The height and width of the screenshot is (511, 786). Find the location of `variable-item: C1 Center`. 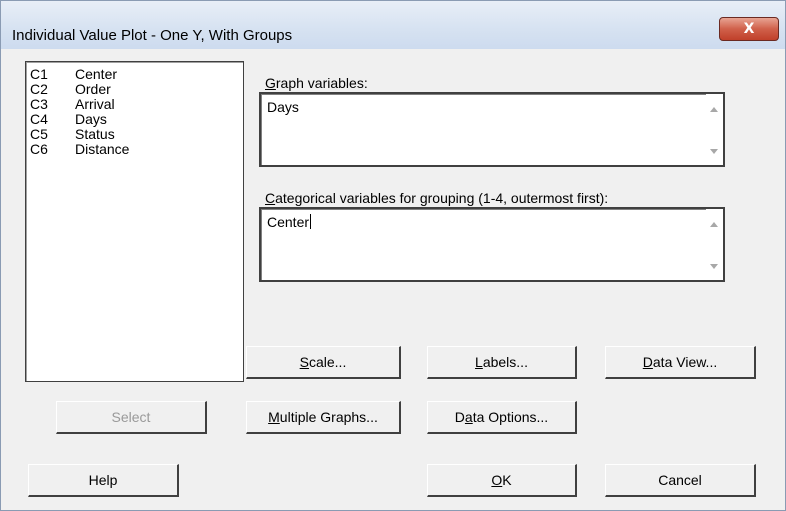

variable-item: C1 Center is located at coordinates (73, 74).